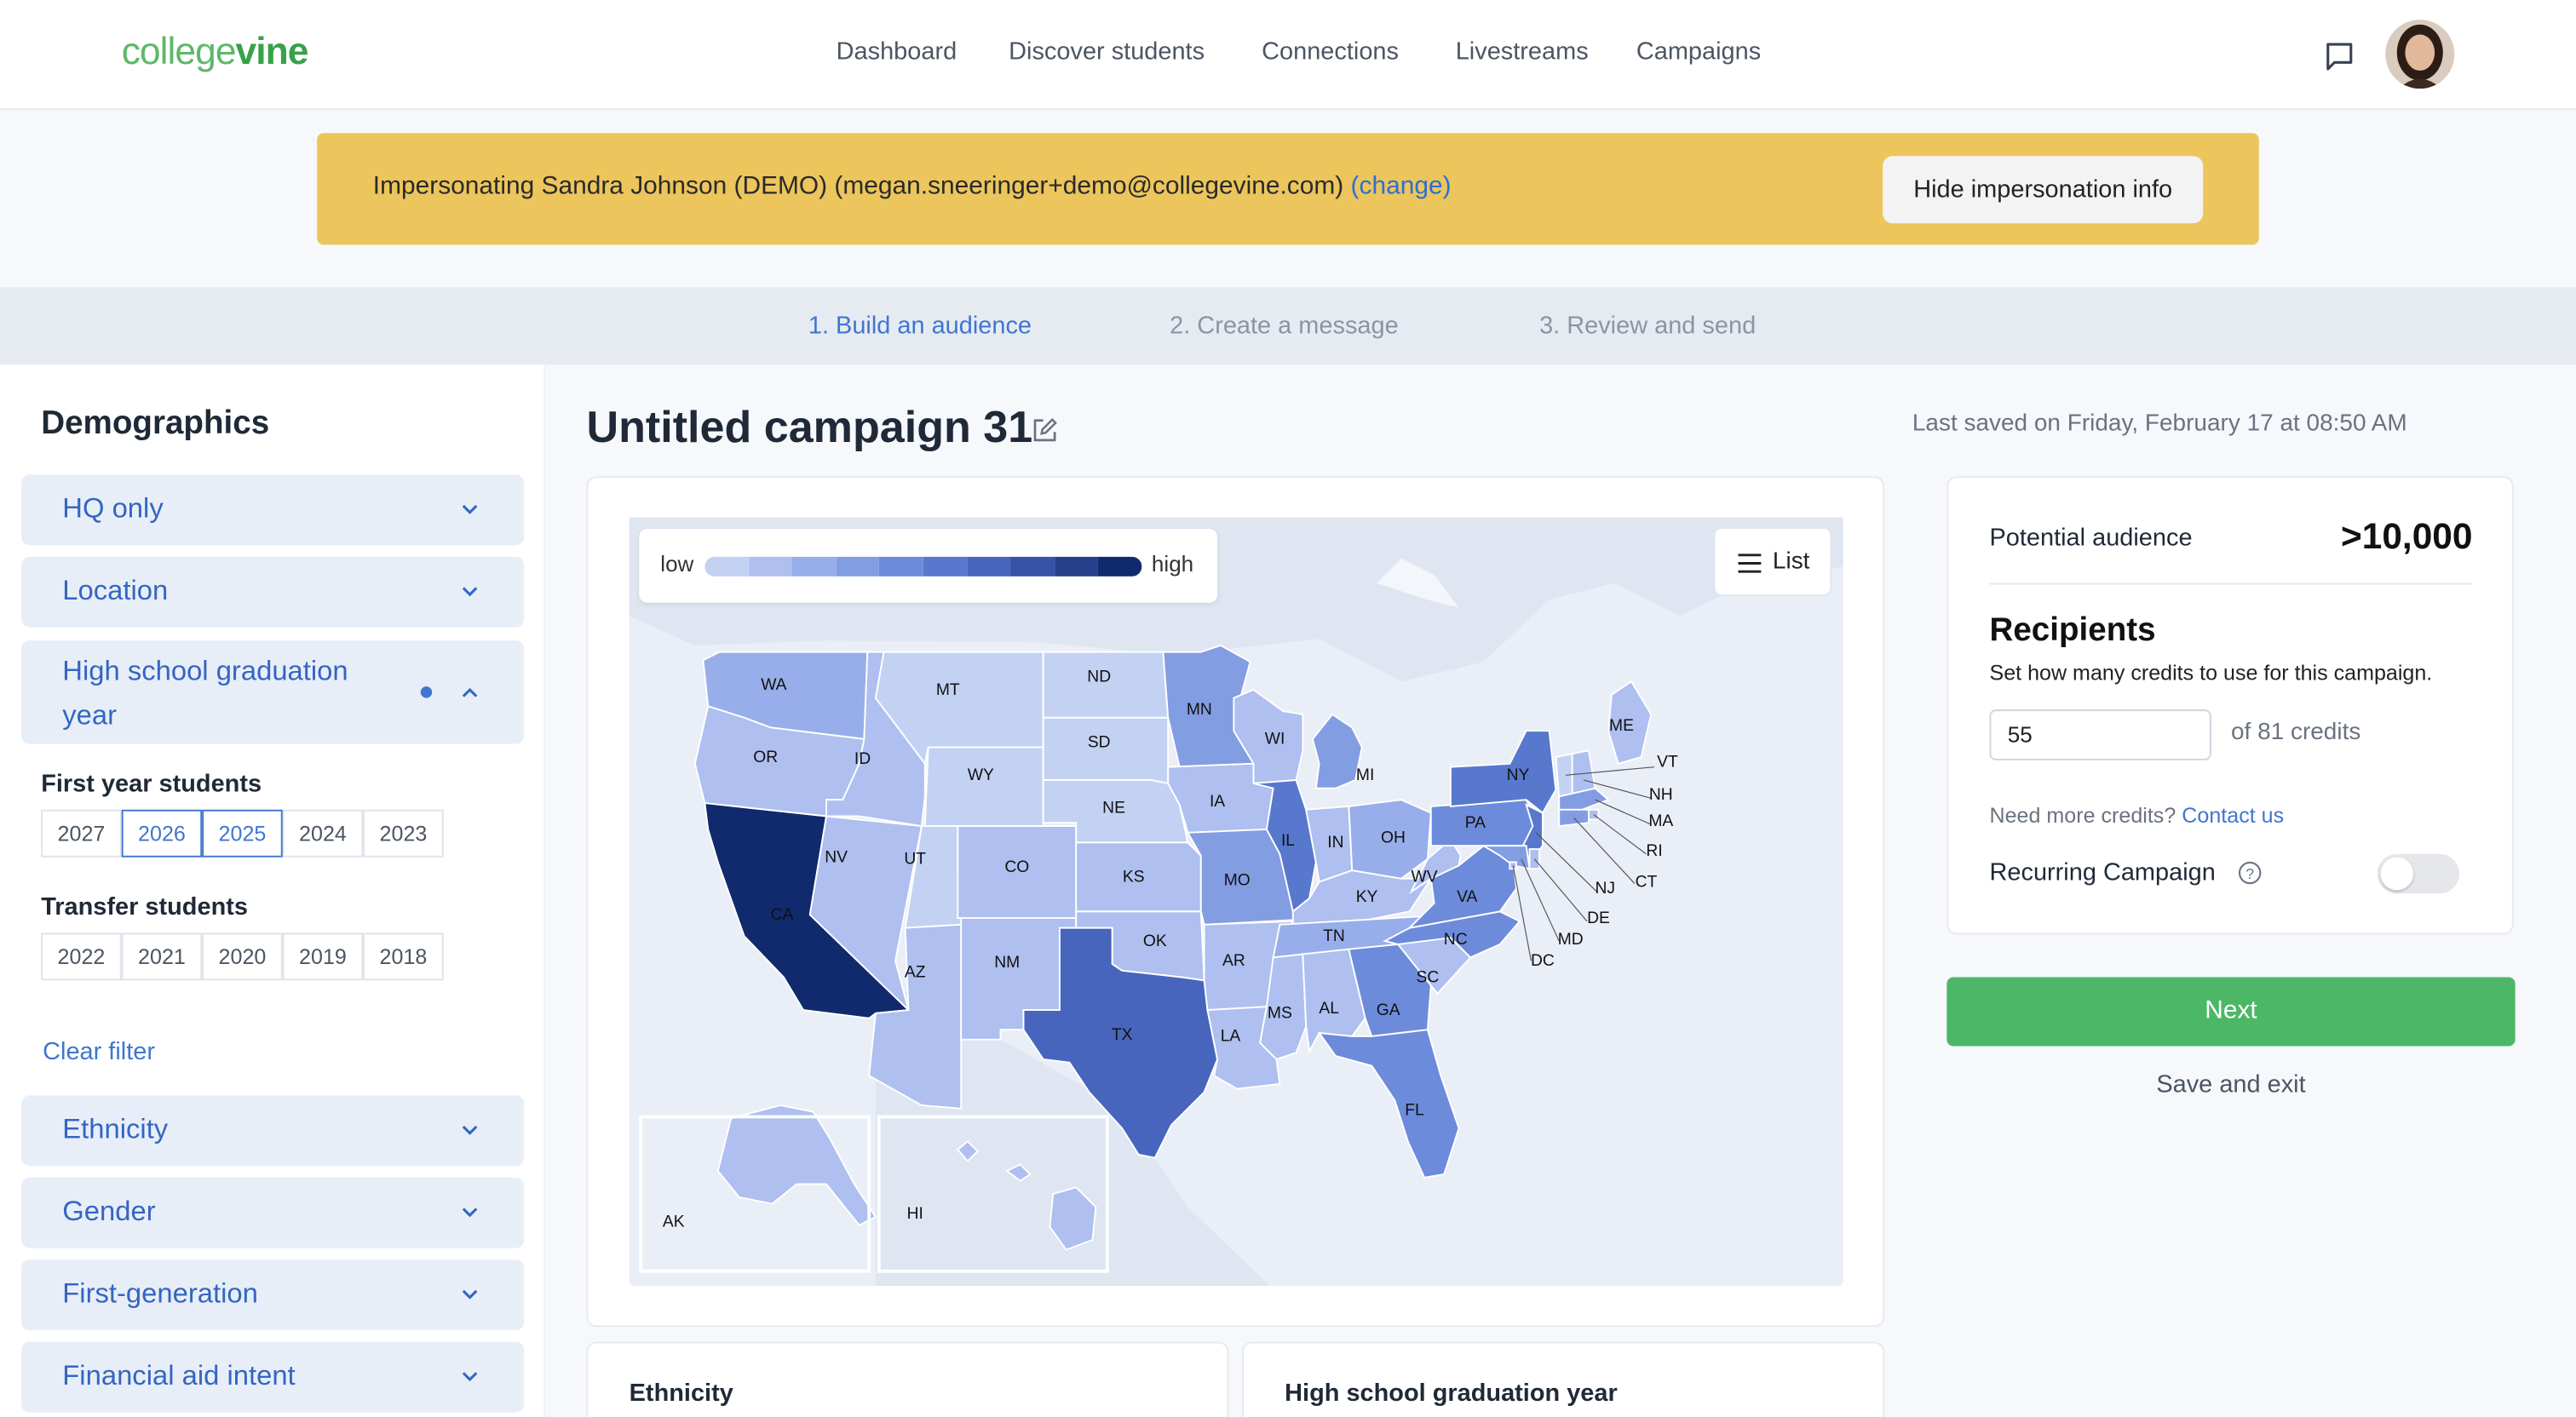 The height and width of the screenshot is (1417, 2576). I want to click on edit-icon, so click(1045, 430).